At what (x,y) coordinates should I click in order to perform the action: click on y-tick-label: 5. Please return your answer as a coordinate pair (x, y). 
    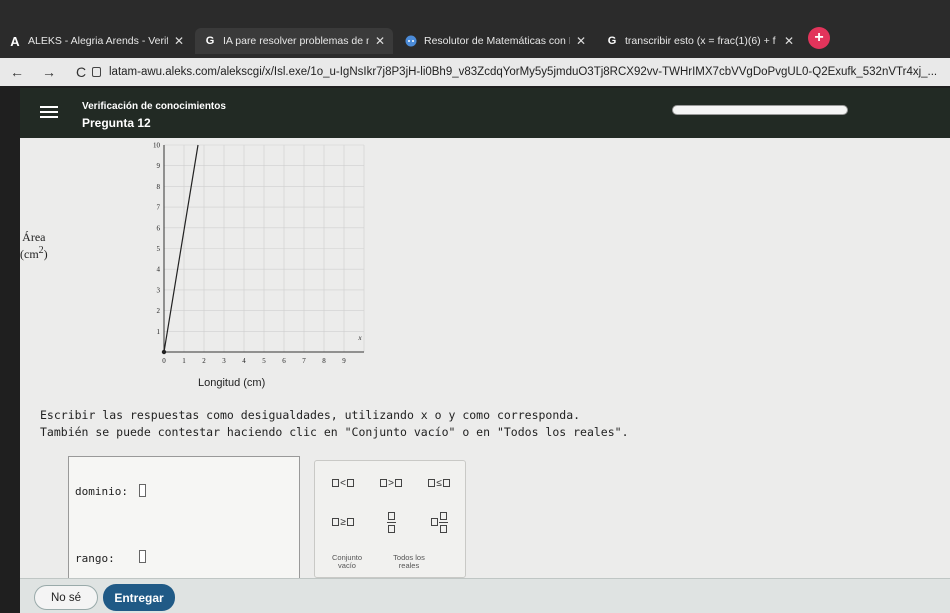
    Looking at the image, I should click on (159, 249).